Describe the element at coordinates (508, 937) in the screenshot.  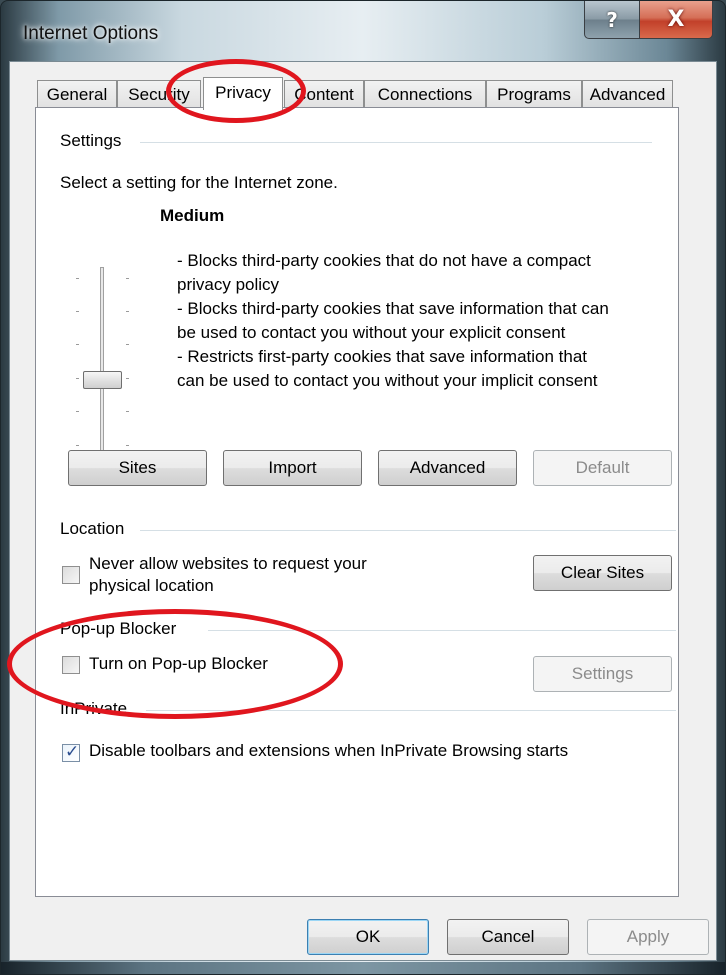
I see `cancel-button: Cancel` at that location.